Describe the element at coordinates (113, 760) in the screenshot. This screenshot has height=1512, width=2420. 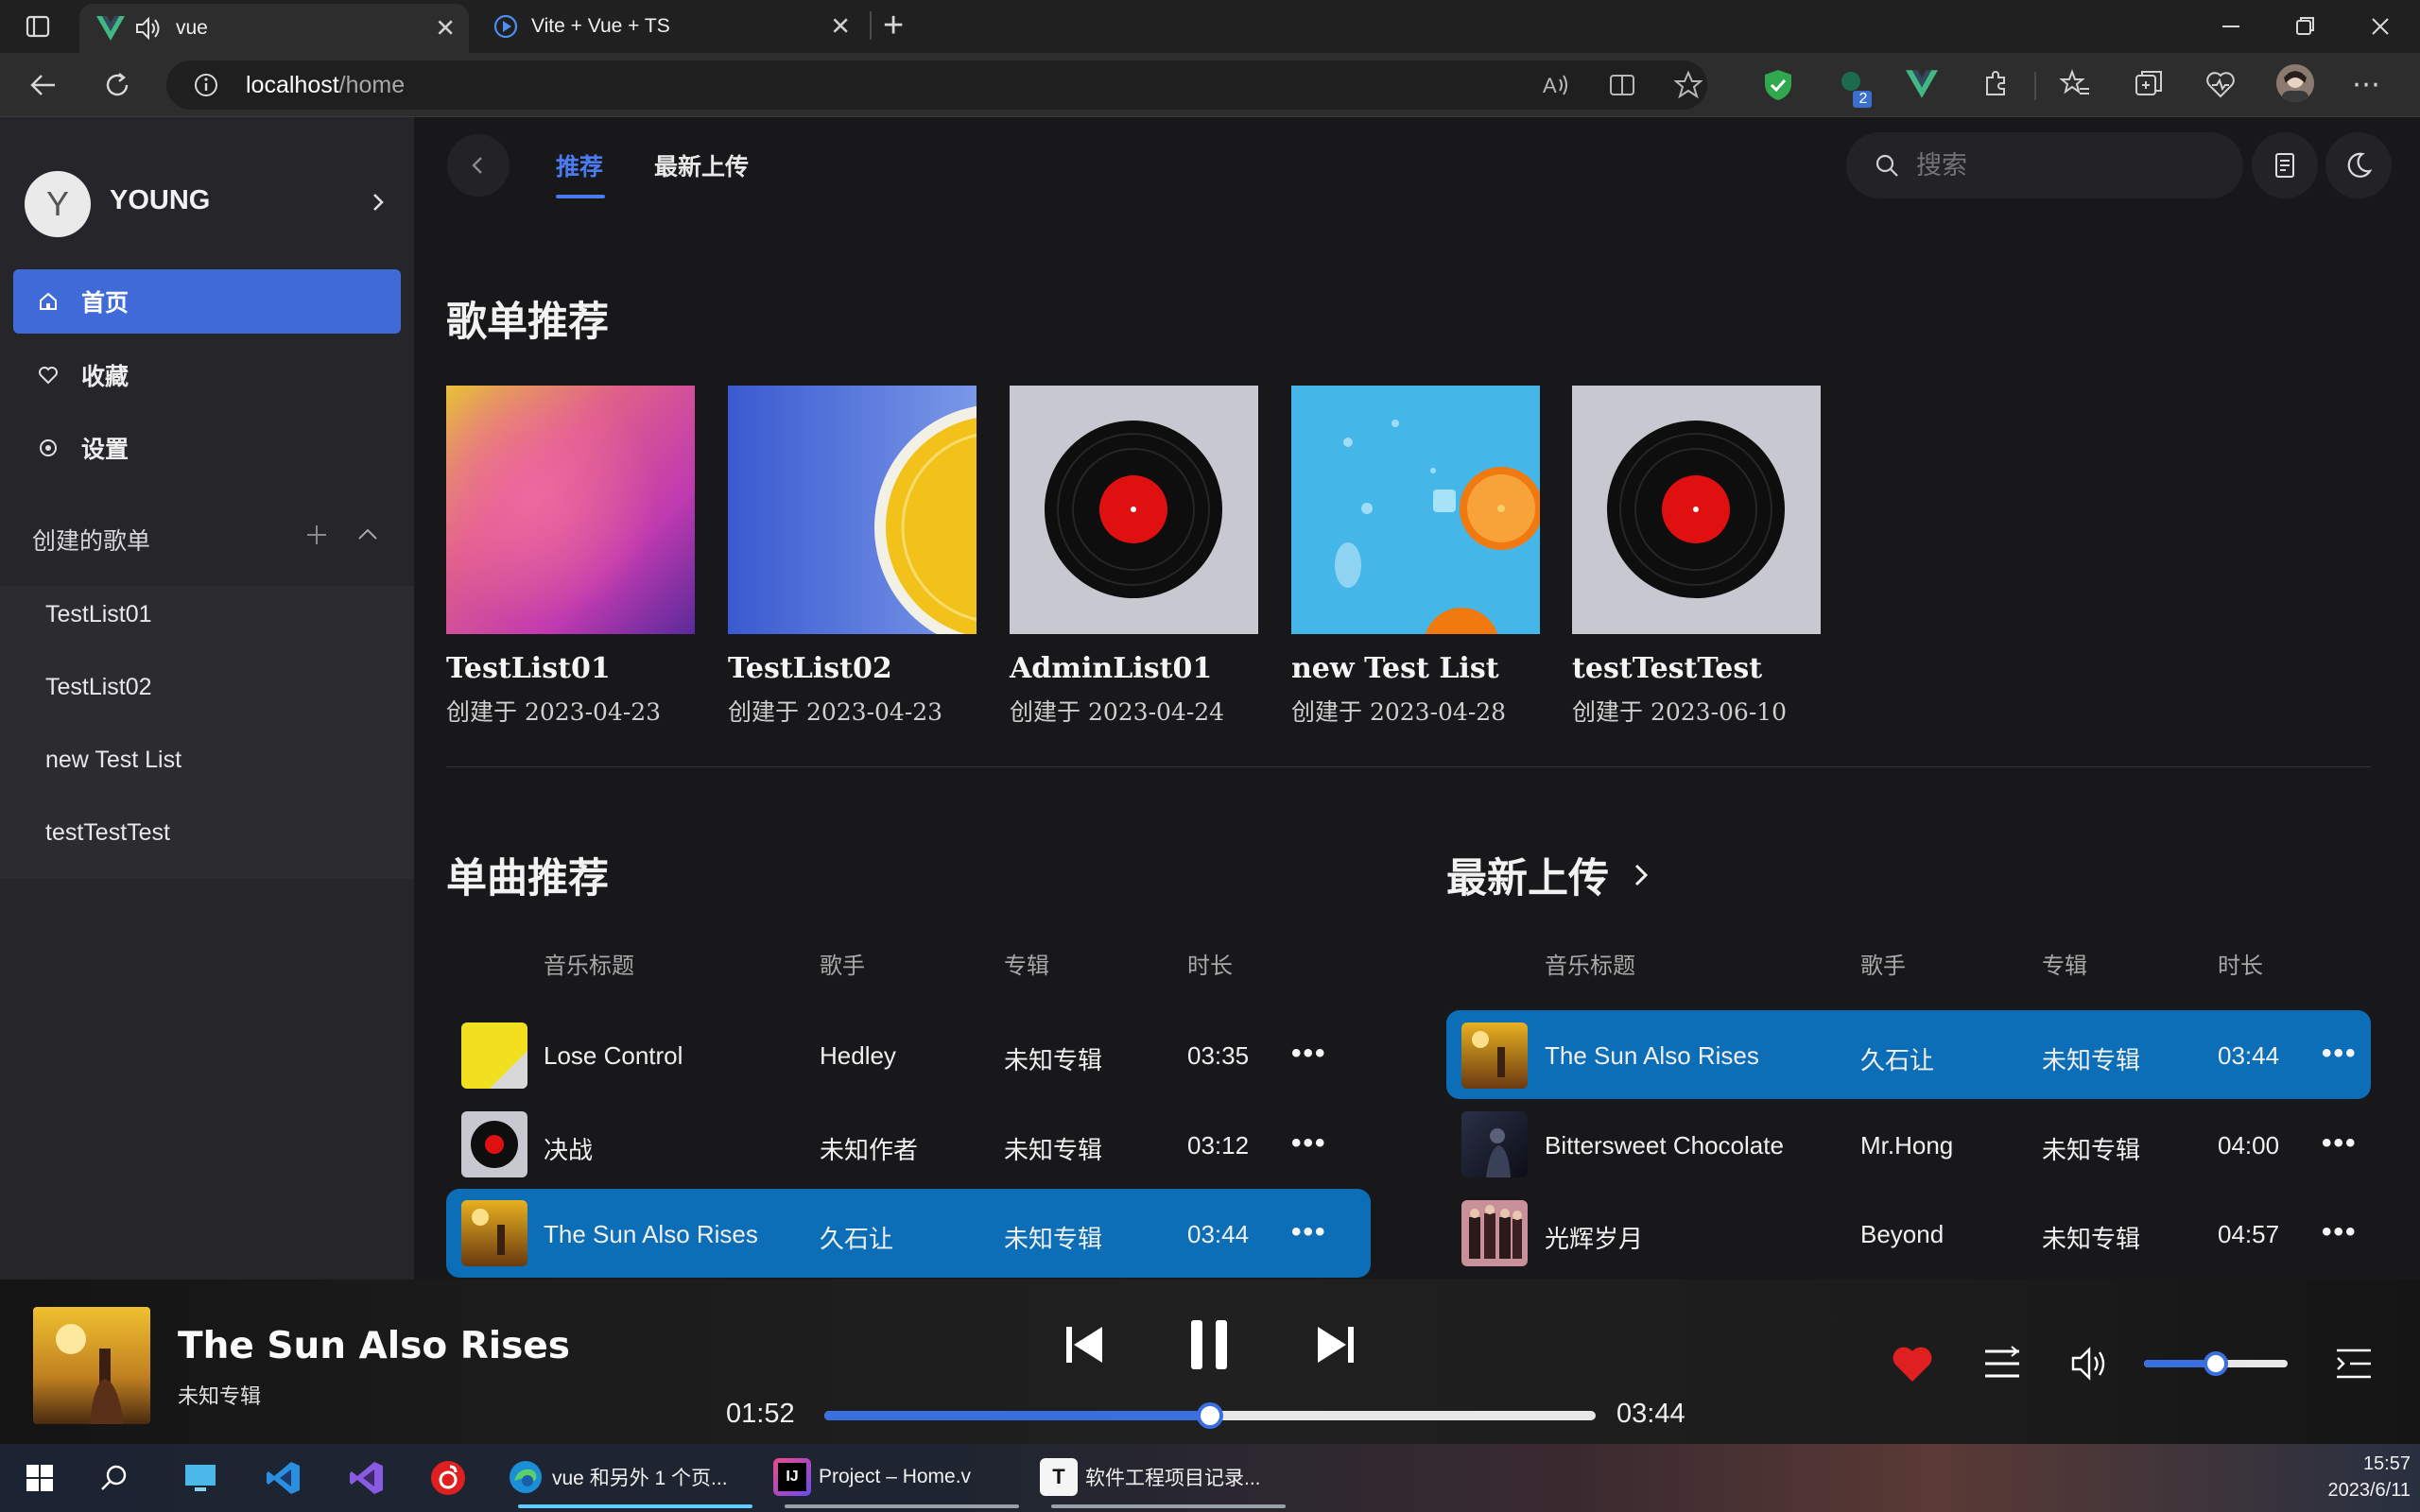
I see `sidebar-playlist-item: new Test List` at that location.